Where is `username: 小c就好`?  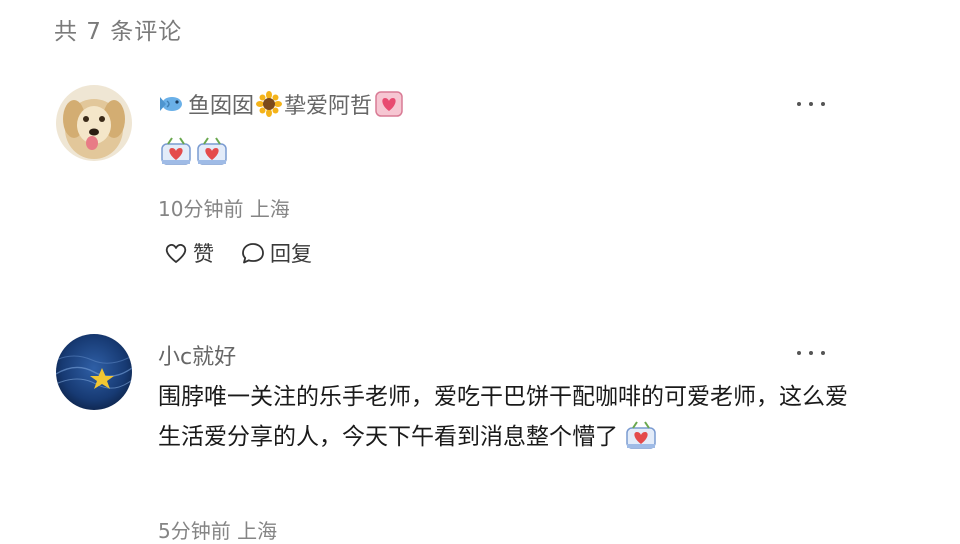
username: 小c就好 is located at coordinates (197, 357).